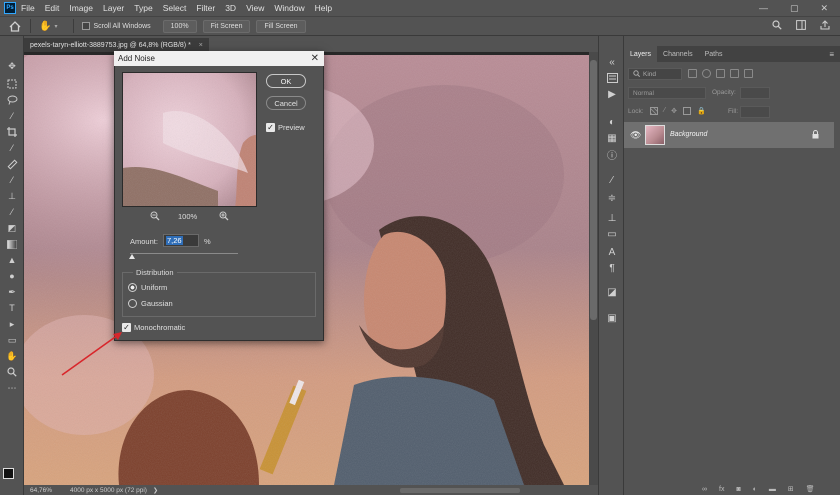  What do you see at coordinates (50, 490) in the screenshot?
I see `zoom-readout: 64,76%` at bounding box center [50, 490].